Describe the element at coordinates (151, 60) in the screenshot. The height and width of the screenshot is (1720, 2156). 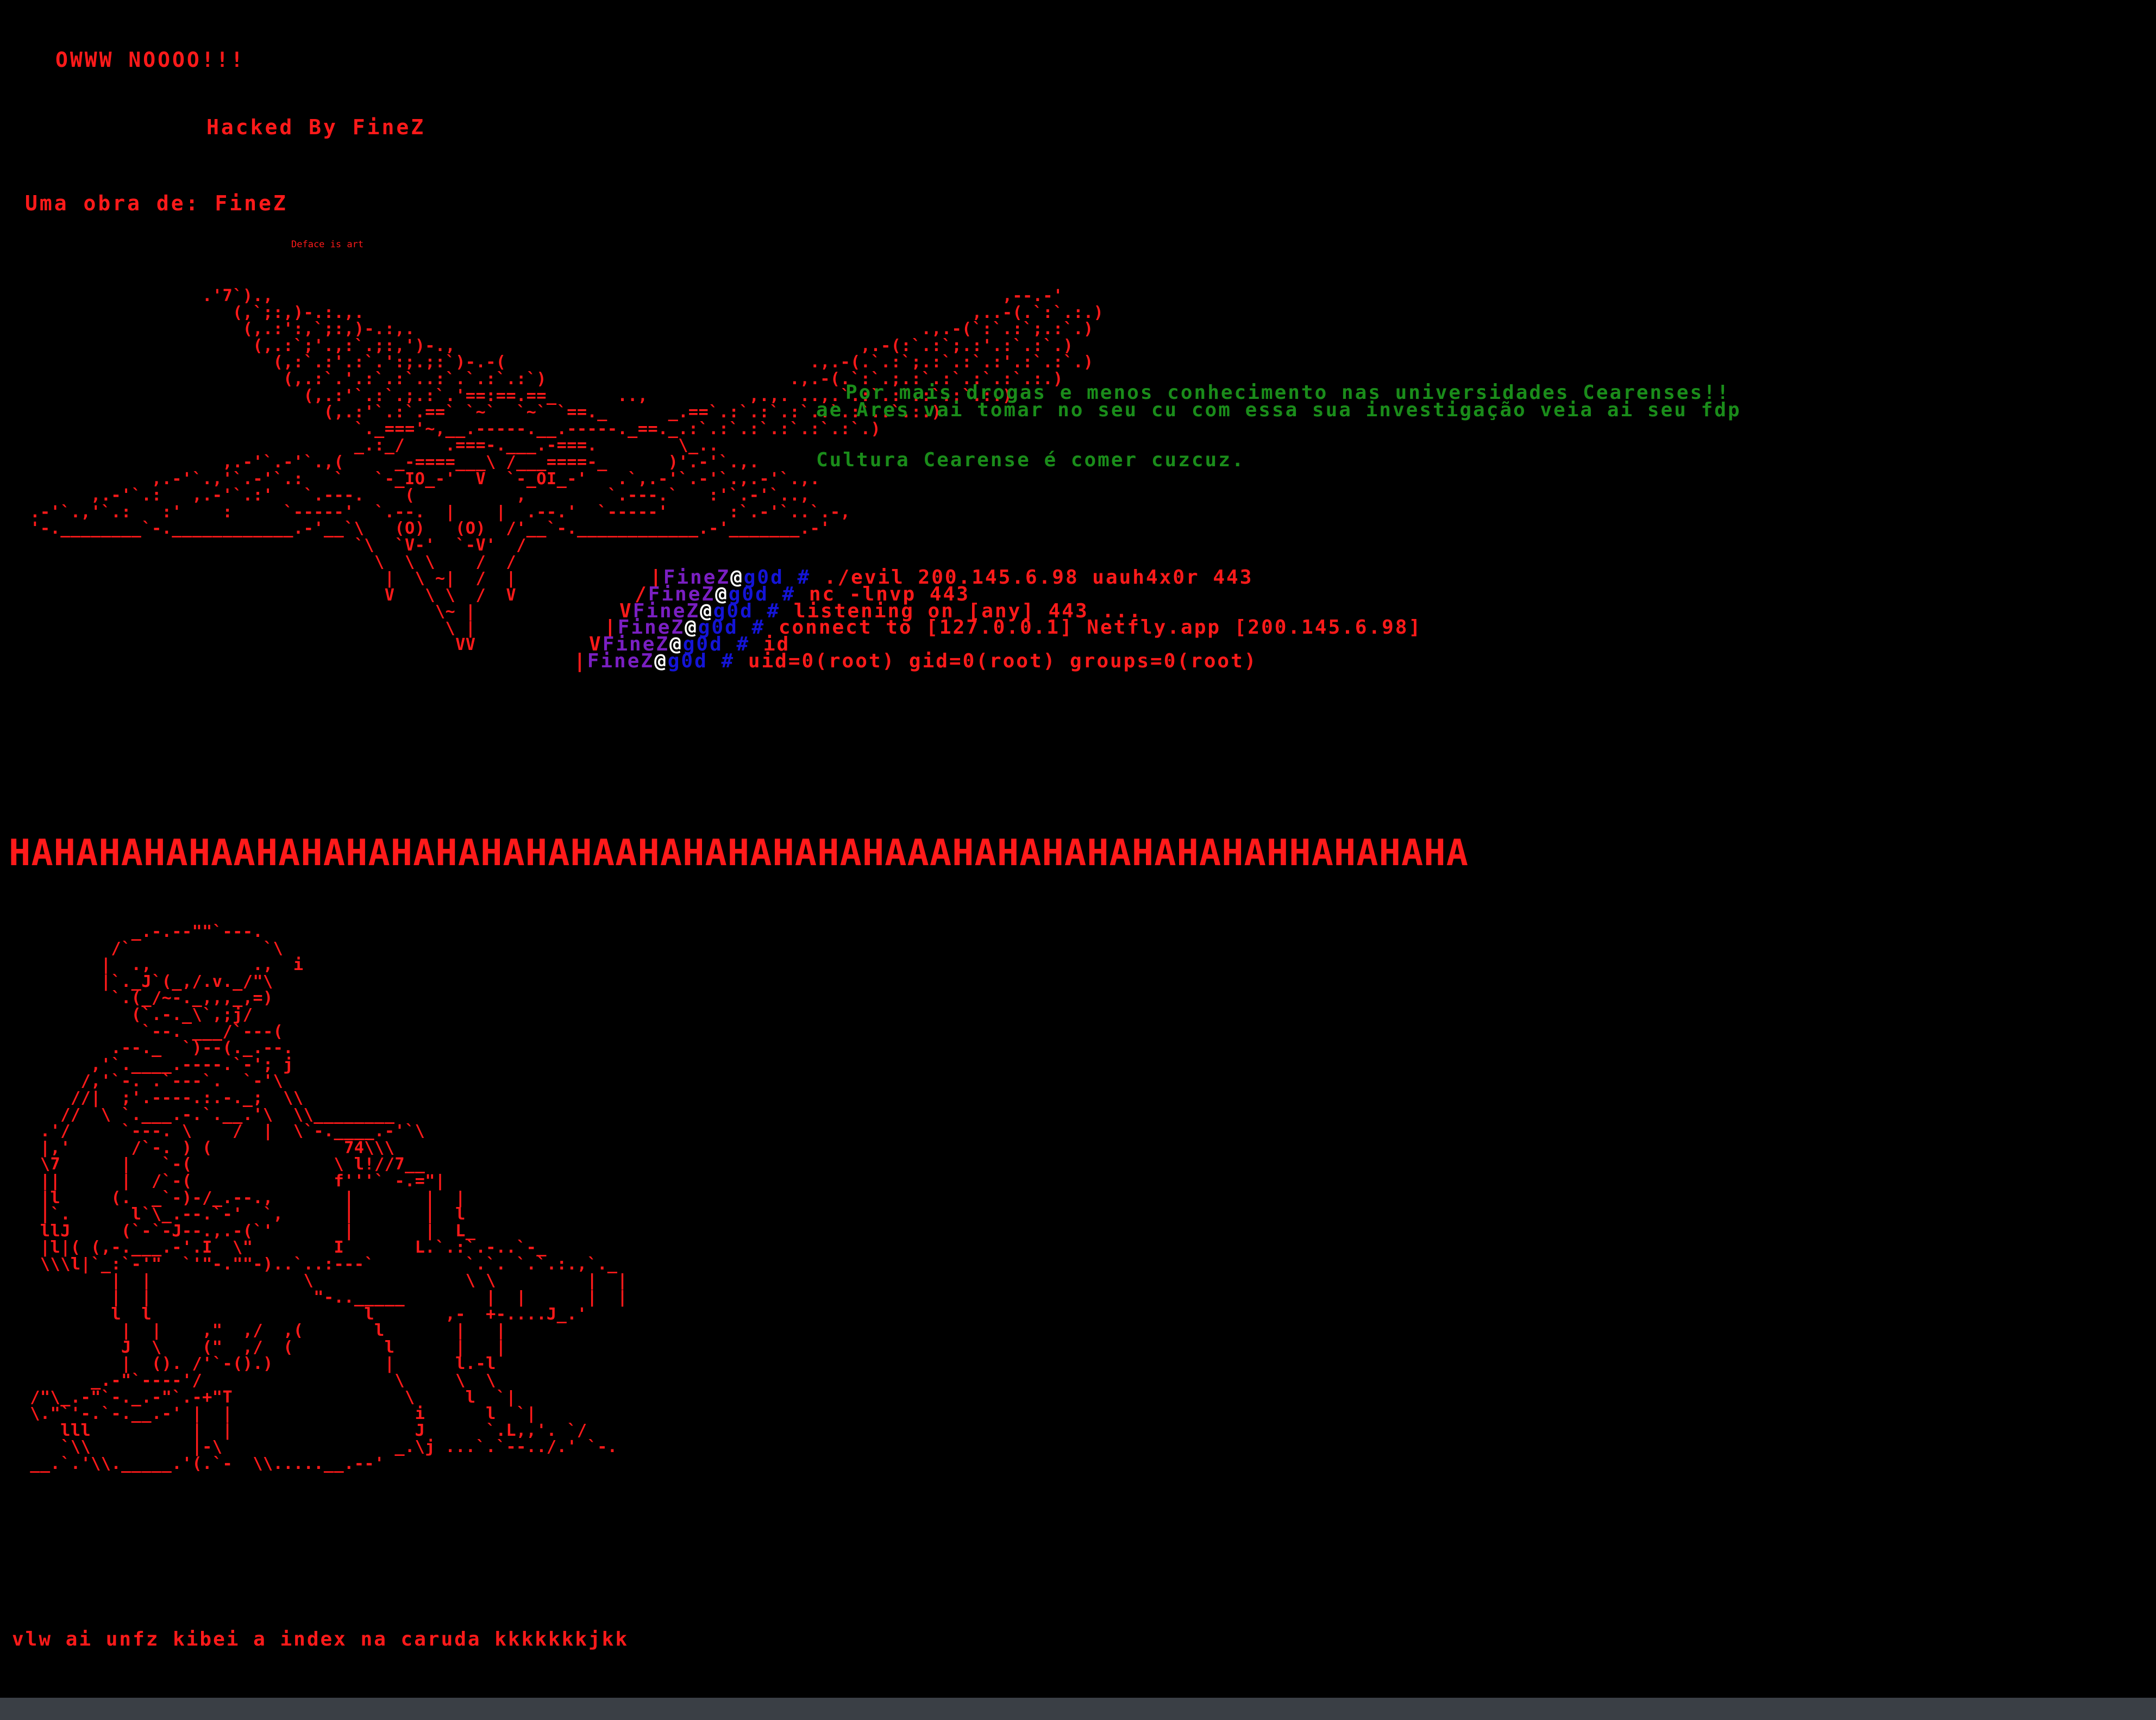
I see `title-owww-nooo: OWWW NOOOO!!!` at that location.